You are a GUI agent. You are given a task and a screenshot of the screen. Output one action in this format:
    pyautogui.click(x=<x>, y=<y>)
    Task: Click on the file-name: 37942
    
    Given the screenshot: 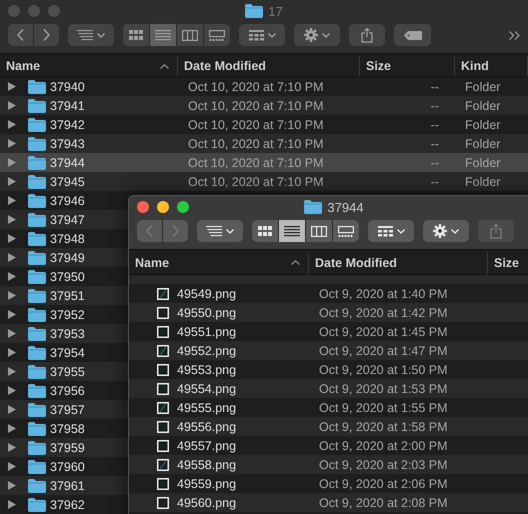 What is the action you would take?
    pyautogui.click(x=67, y=125)
    